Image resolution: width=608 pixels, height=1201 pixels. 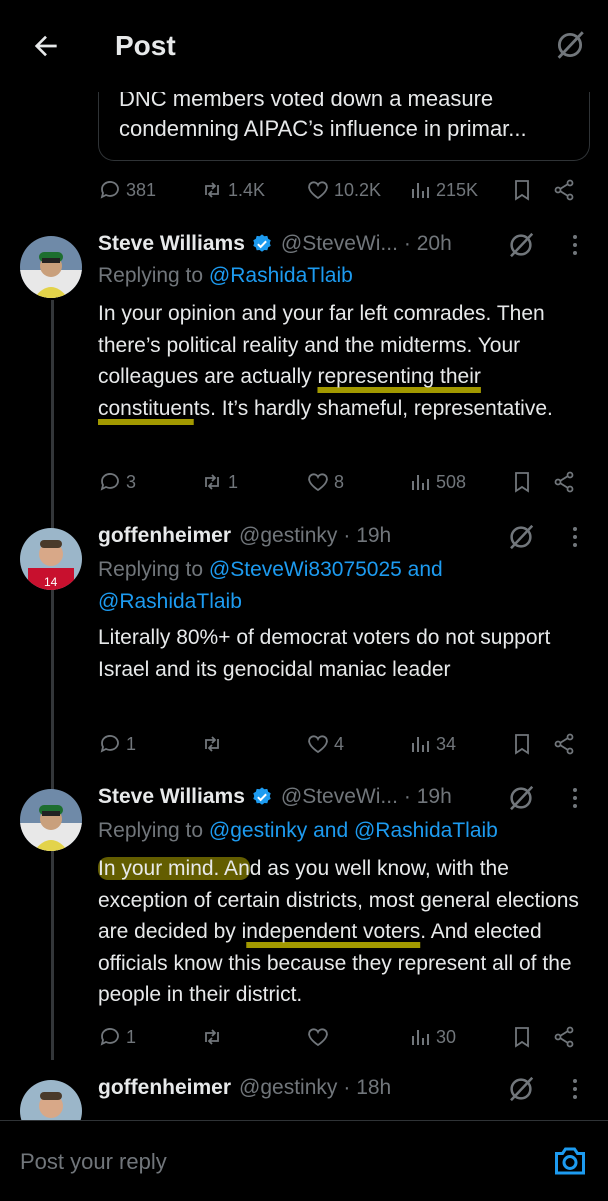 I want to click on timestamp: · 18h, so click(x=367, y=1088).